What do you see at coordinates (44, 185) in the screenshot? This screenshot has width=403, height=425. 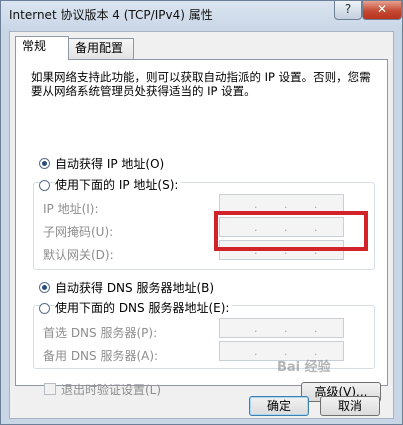 I see `manual-ip-radio` at bounding box center [44, 185].